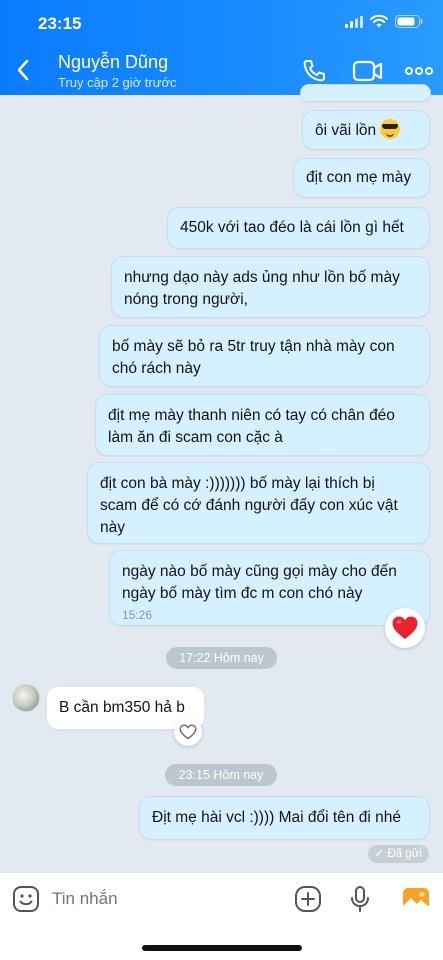 This screenshot has width=443, height=960. Describe the element at coordinates (354, 21) in the screenshot. I see `signal-icon` at that location.